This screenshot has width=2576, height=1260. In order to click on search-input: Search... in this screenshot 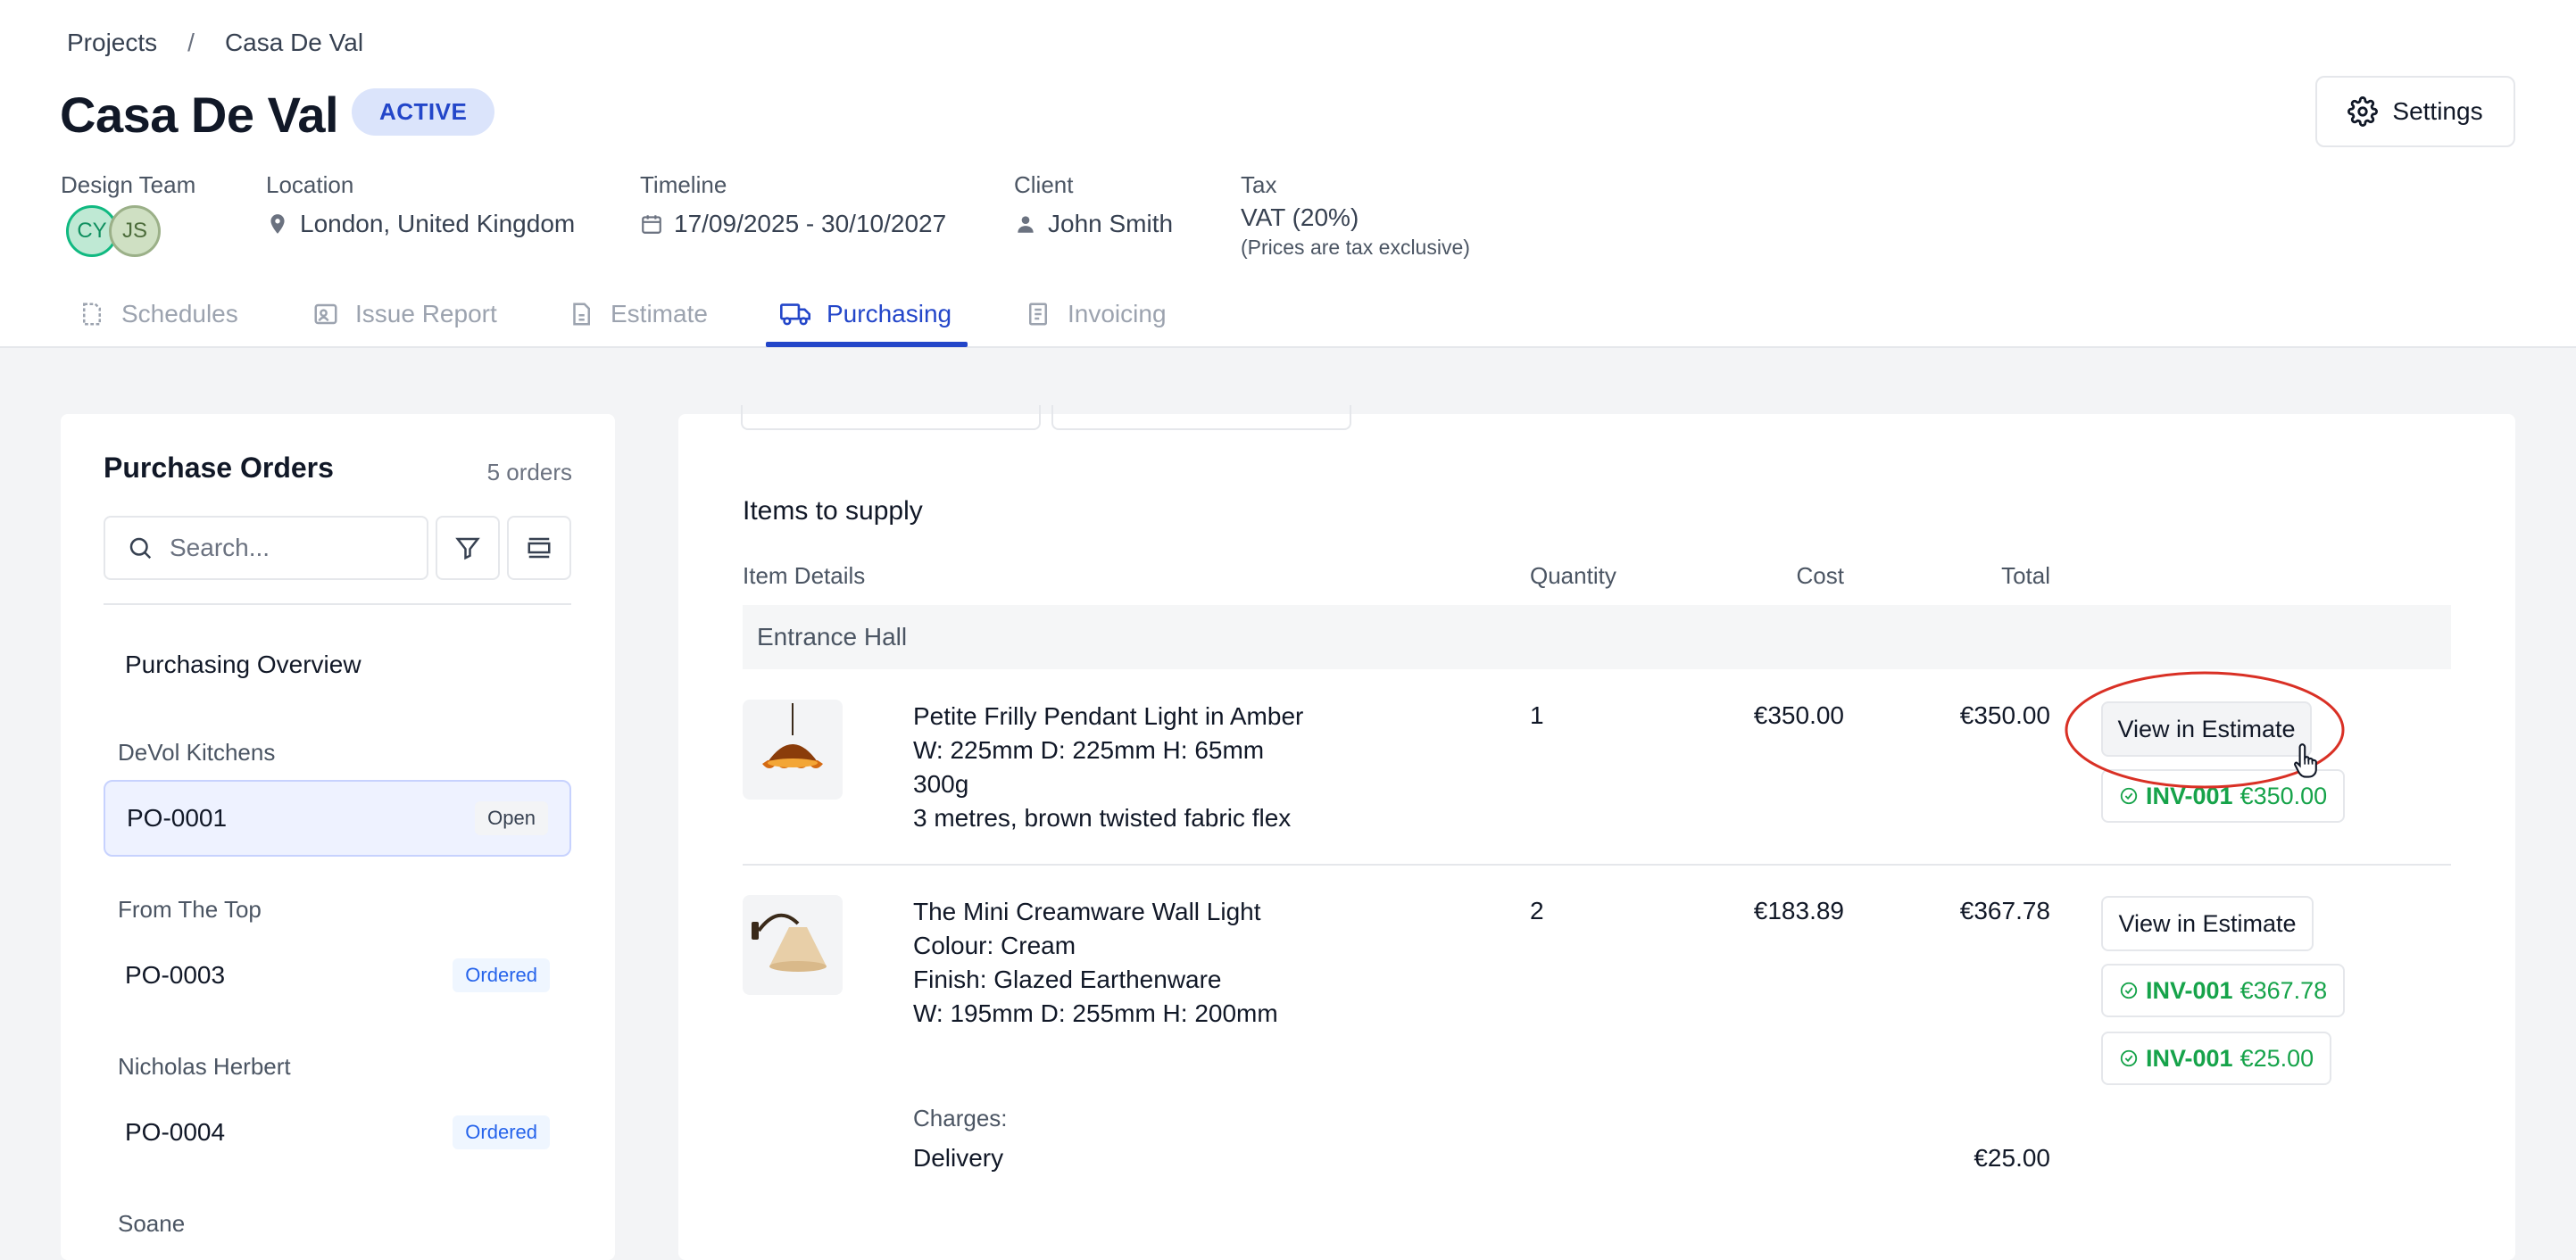, I will do `click(220, 548)`.